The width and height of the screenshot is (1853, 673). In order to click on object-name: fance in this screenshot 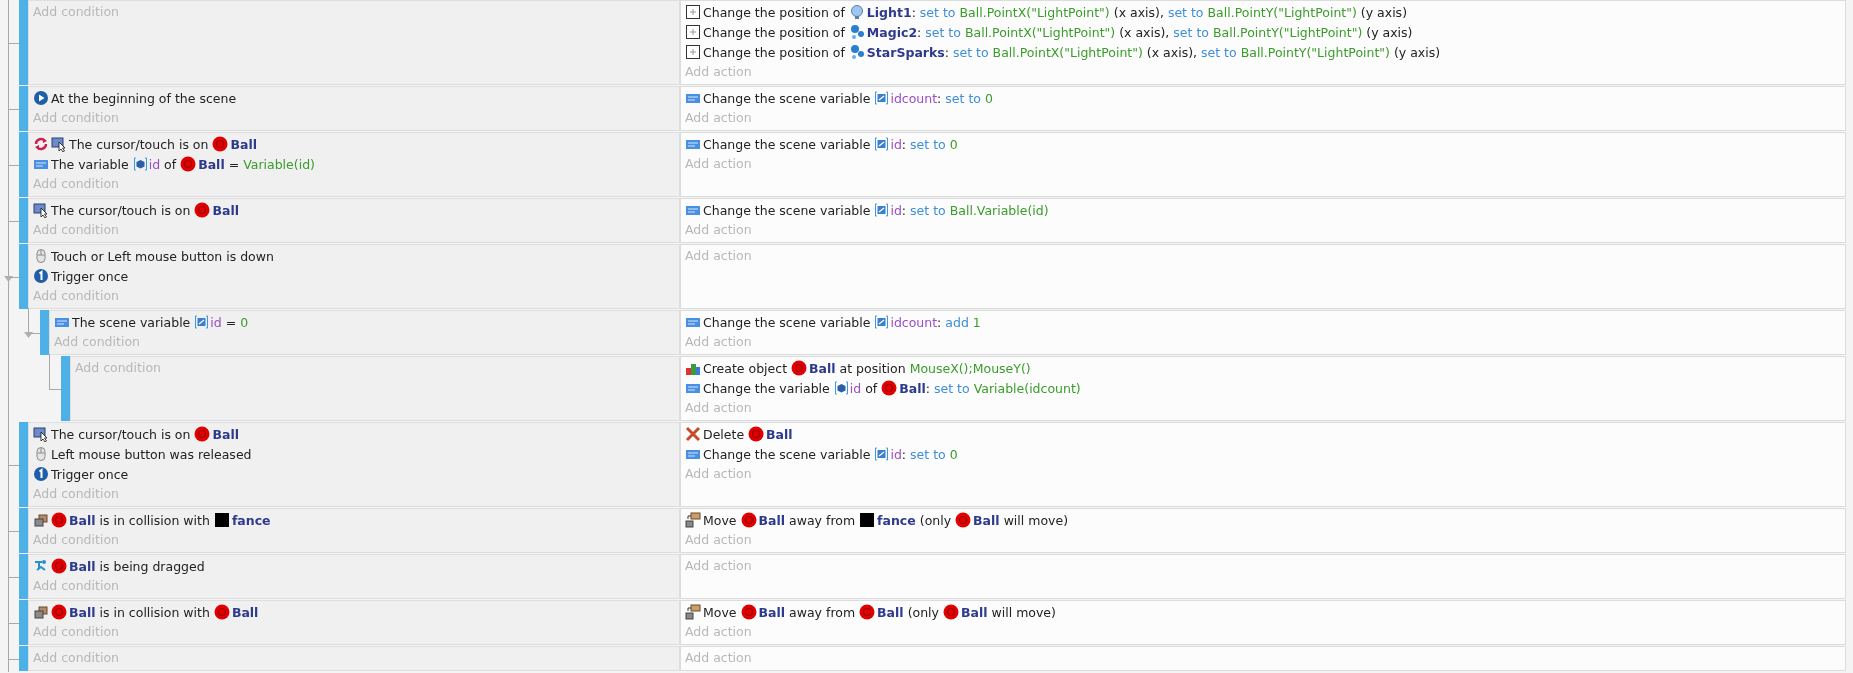, I will do `click(896, 520)`.